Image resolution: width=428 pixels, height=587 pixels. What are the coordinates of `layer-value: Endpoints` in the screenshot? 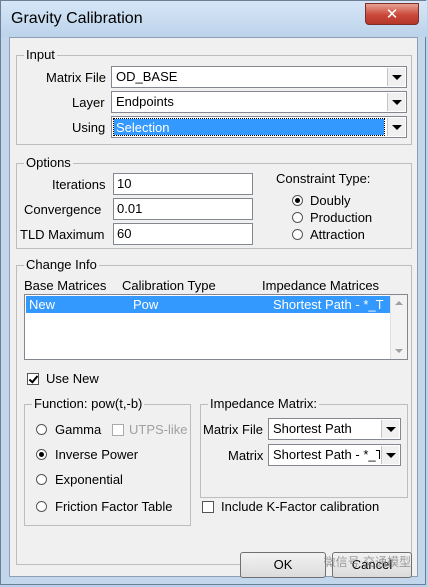 It's located at (145, 101).